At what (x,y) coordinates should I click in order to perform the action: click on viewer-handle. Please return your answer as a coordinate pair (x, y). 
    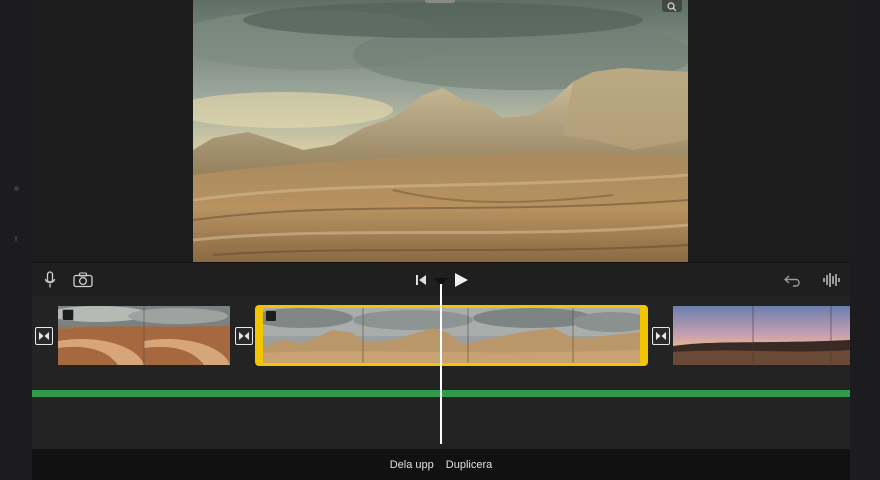
    Looking at the image, I should click on (440, 1).